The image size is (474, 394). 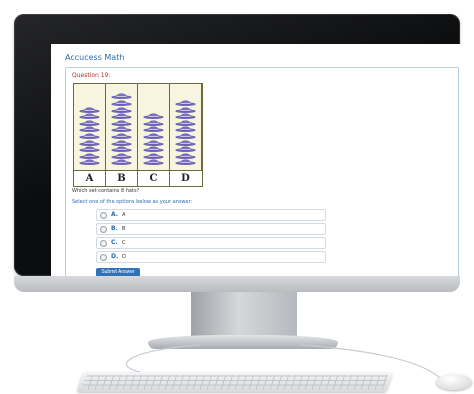 What do you see at coordinates (122, 178) in the screenshot?
I see `column-label-b: B` at bounding box center [122, 178].